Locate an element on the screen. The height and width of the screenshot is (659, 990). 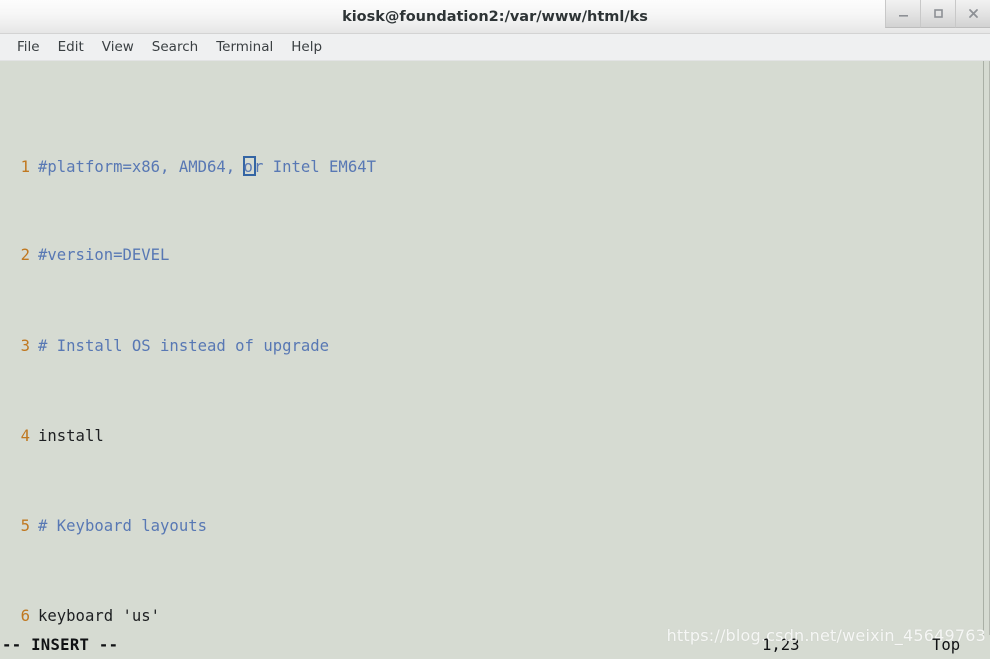
menu-item-view: View is located at coordinates (118, 47).